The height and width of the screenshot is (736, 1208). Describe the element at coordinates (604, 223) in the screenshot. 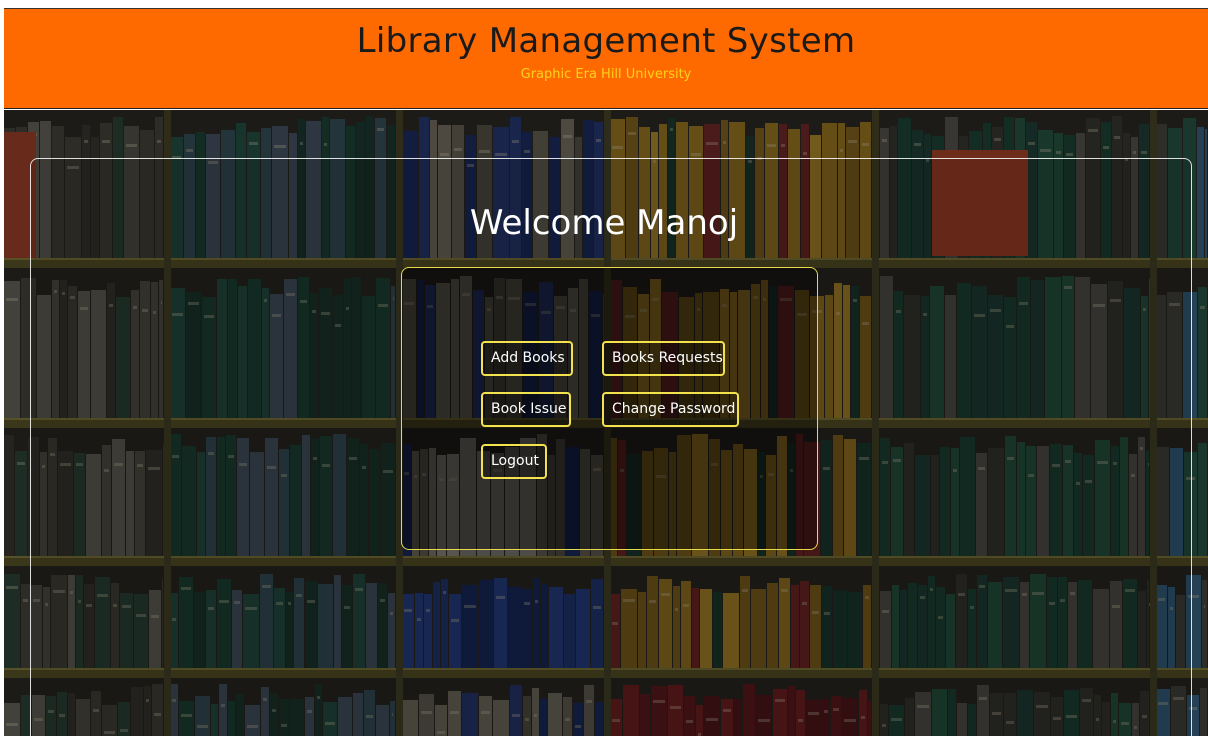

I see `welcome-heading: Welcome Manoj` at that location.